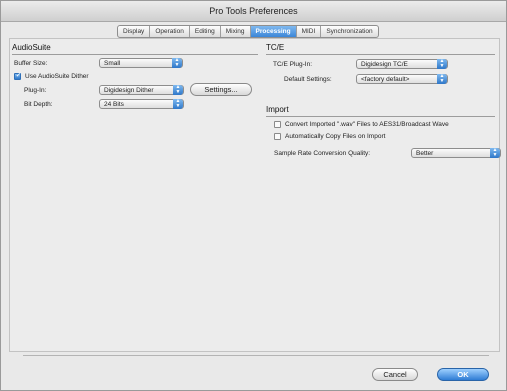 Image resolution: width=507 pixels, height=391 pixels. Describe the element at coordinates (349, 31) in the screenshot. I see `tab-synchronization: Synchronization` at that location.